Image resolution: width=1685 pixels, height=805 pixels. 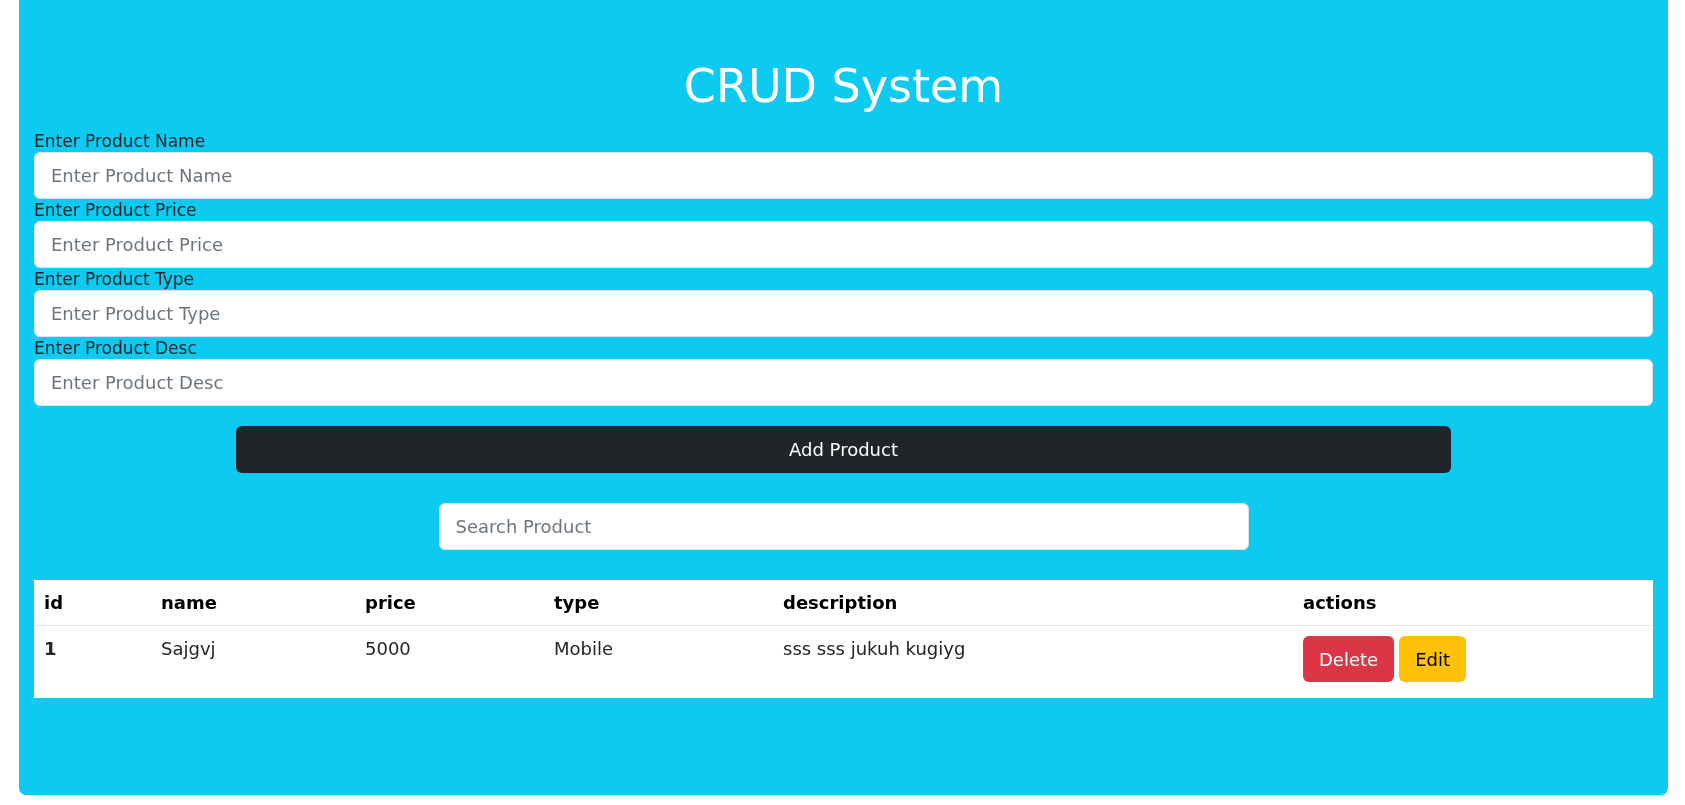 What do you see at coordinates (449, 661) in the screenshot?
I see `table-cell: 5000` at bounding box center [449, 661].